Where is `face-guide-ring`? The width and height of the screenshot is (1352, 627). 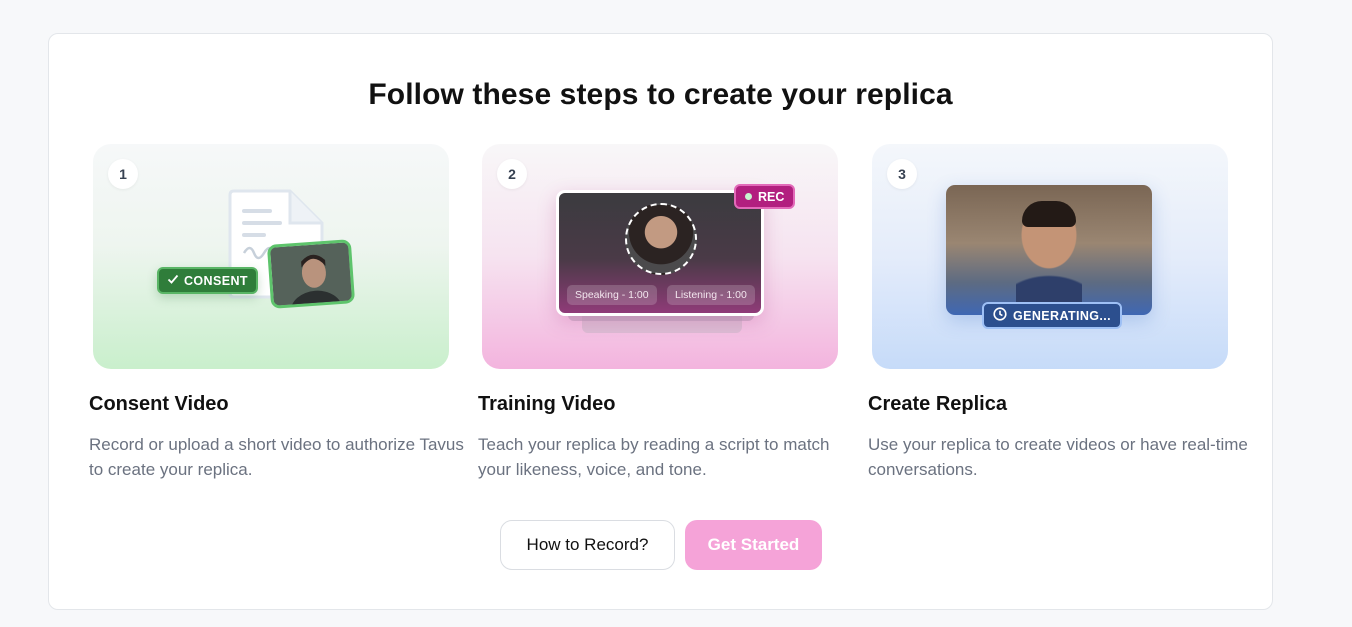 face-guide-ring is located at coordinates (661, 239).